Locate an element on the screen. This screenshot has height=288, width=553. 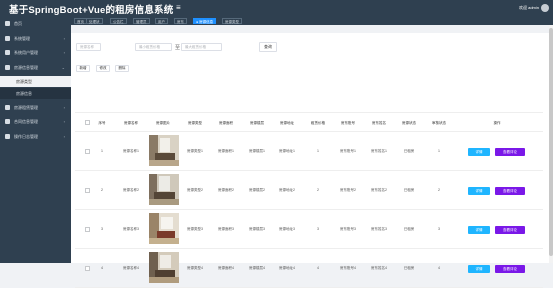
col-header-floor: 房源楼层 is located at coordinates (257, 123).